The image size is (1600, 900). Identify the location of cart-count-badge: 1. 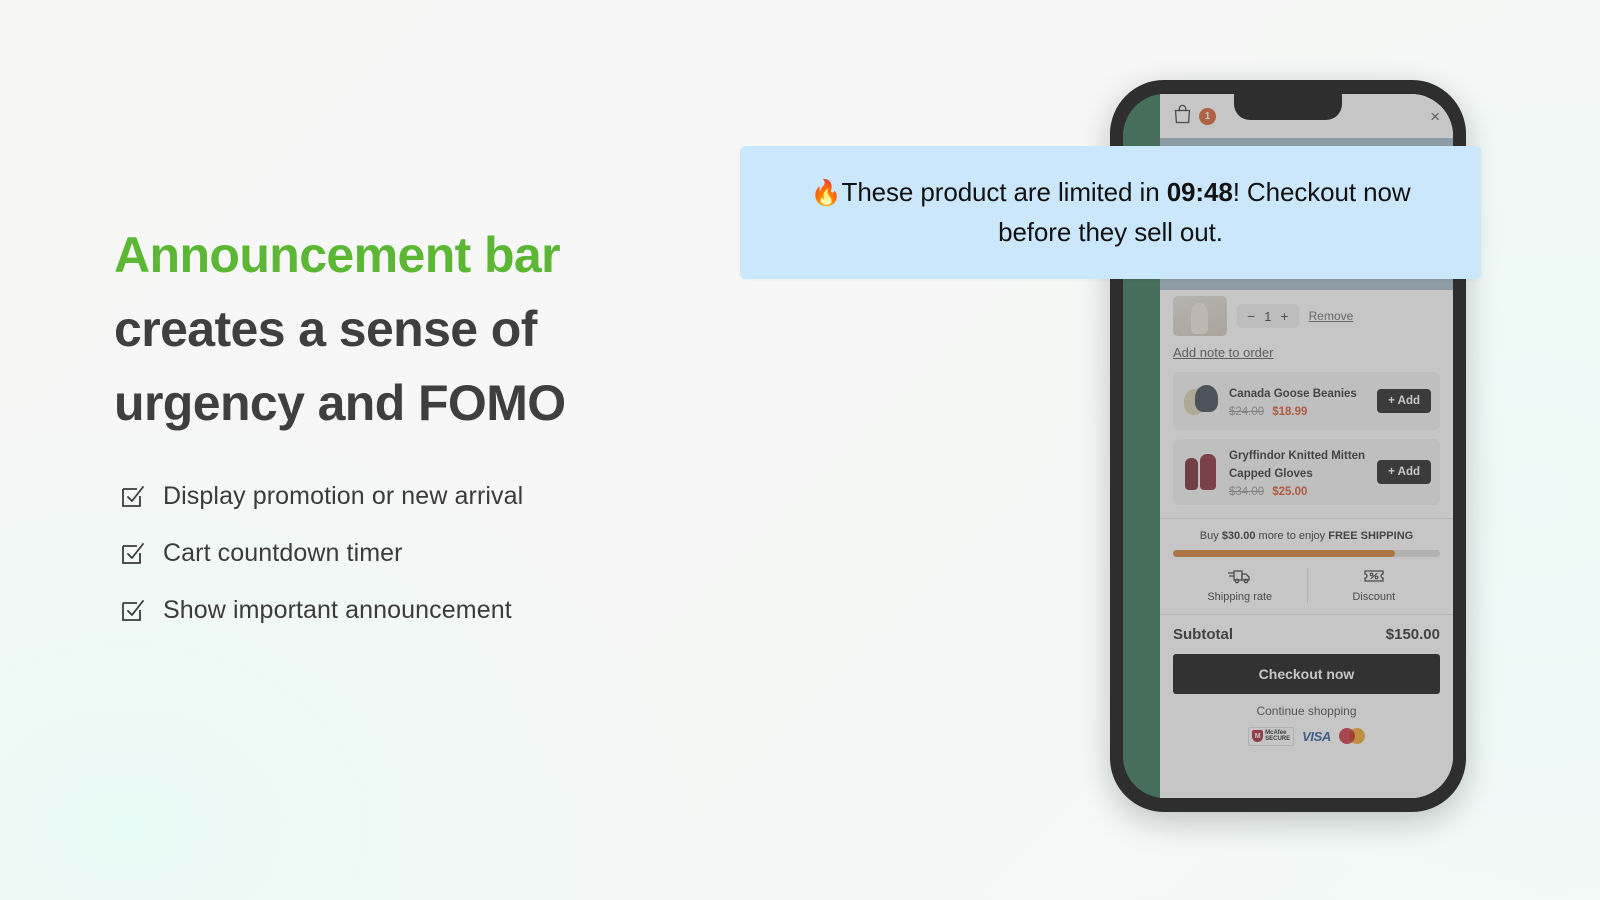
(1207, 116).